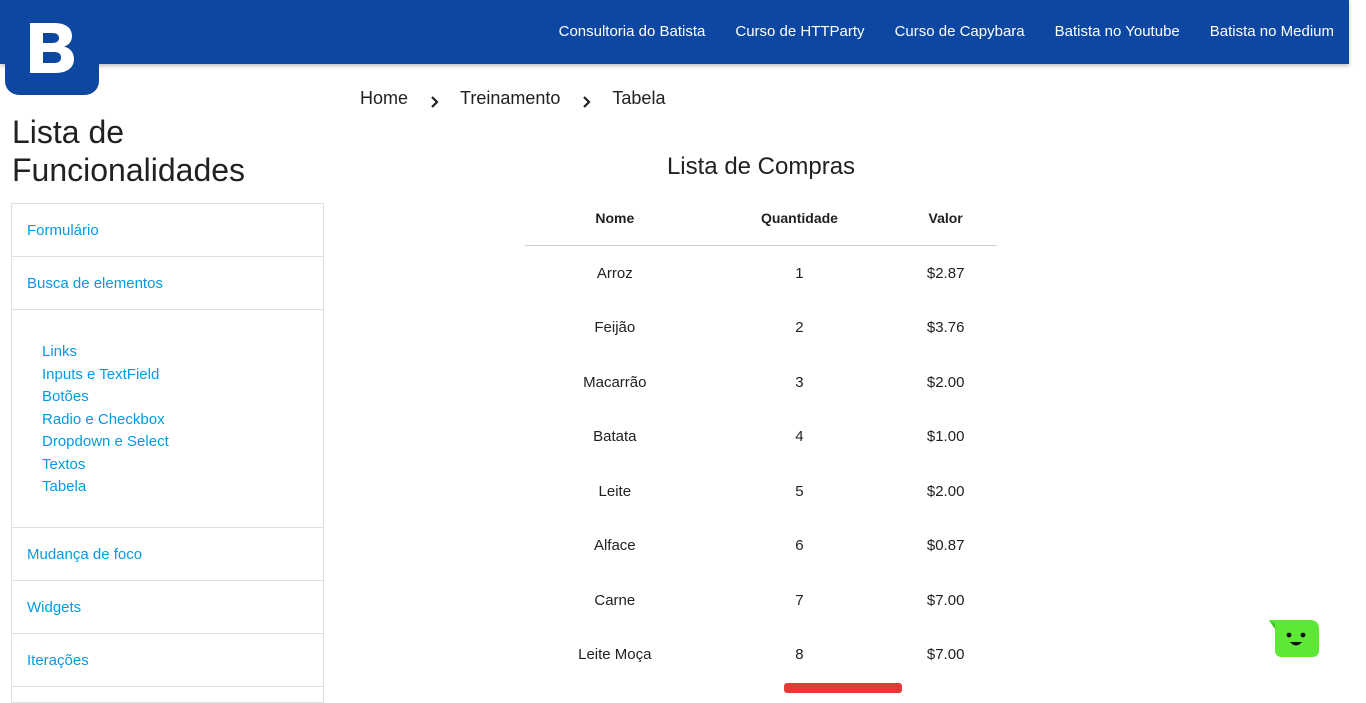 Image resolution: width=1366 pixels, height=703 pixels. Describe the element at coordinates (182, 442) in the screenshot. I see `submenu-item: Dropdown e Select` at that location.